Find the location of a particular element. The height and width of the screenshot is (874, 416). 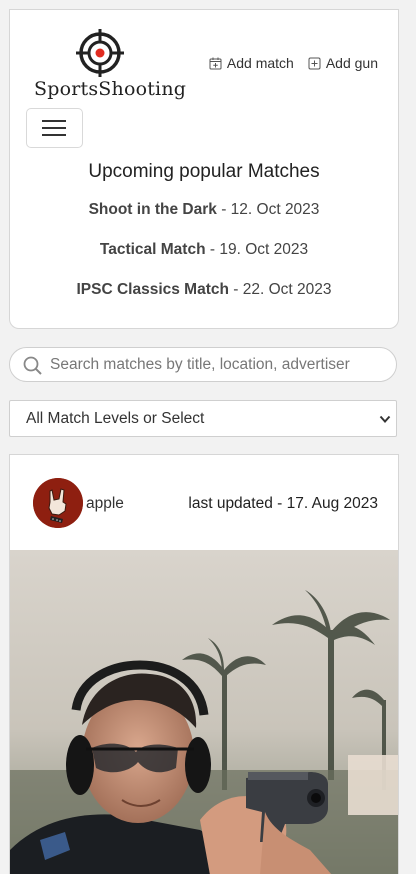

card-last-updated: last updated - 17. Aug 2023 is located at coordinates (283, 503).